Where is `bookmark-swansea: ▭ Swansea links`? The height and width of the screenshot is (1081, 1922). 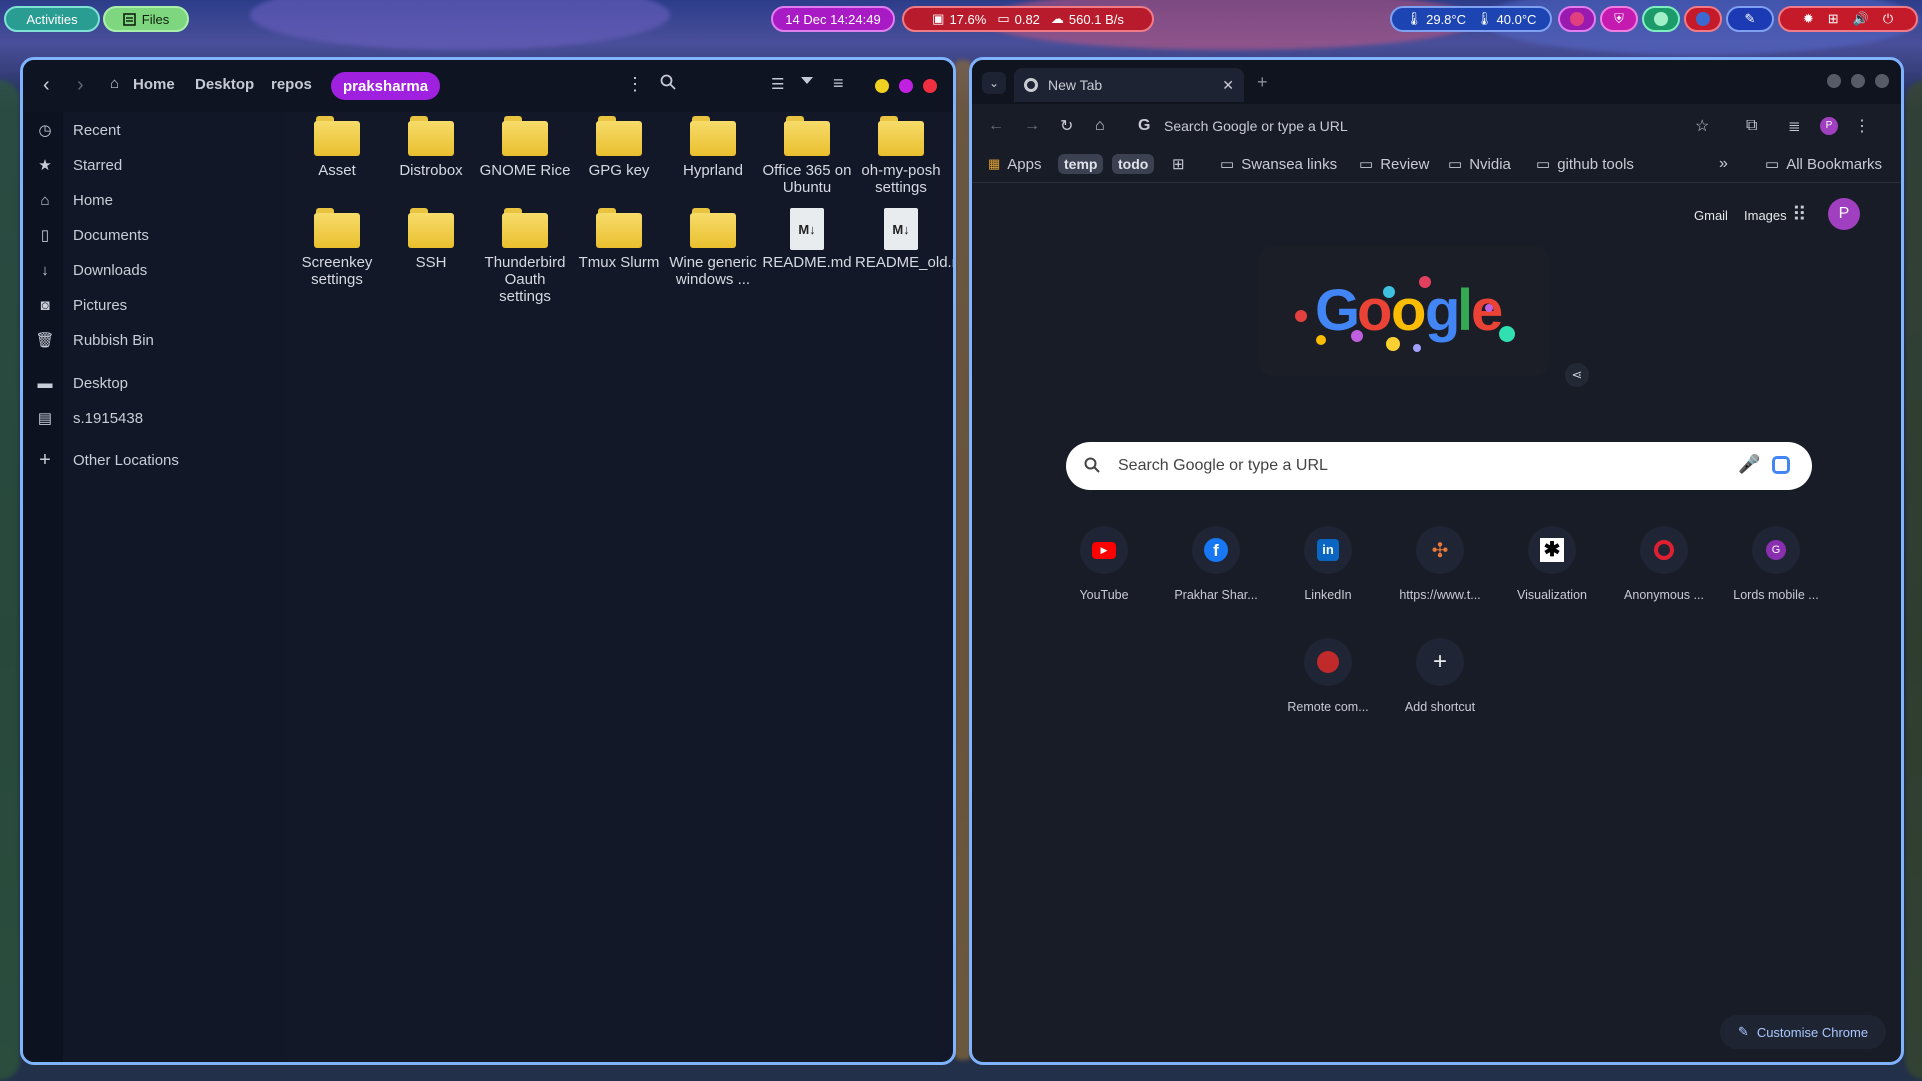 bookmark-swansea: ▭ Swansea links is located at coordinates (1278, 164).